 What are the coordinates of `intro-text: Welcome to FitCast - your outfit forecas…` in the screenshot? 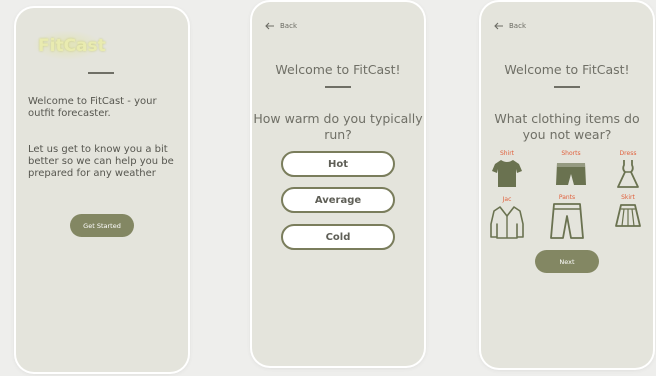 It's located at (92, 107).